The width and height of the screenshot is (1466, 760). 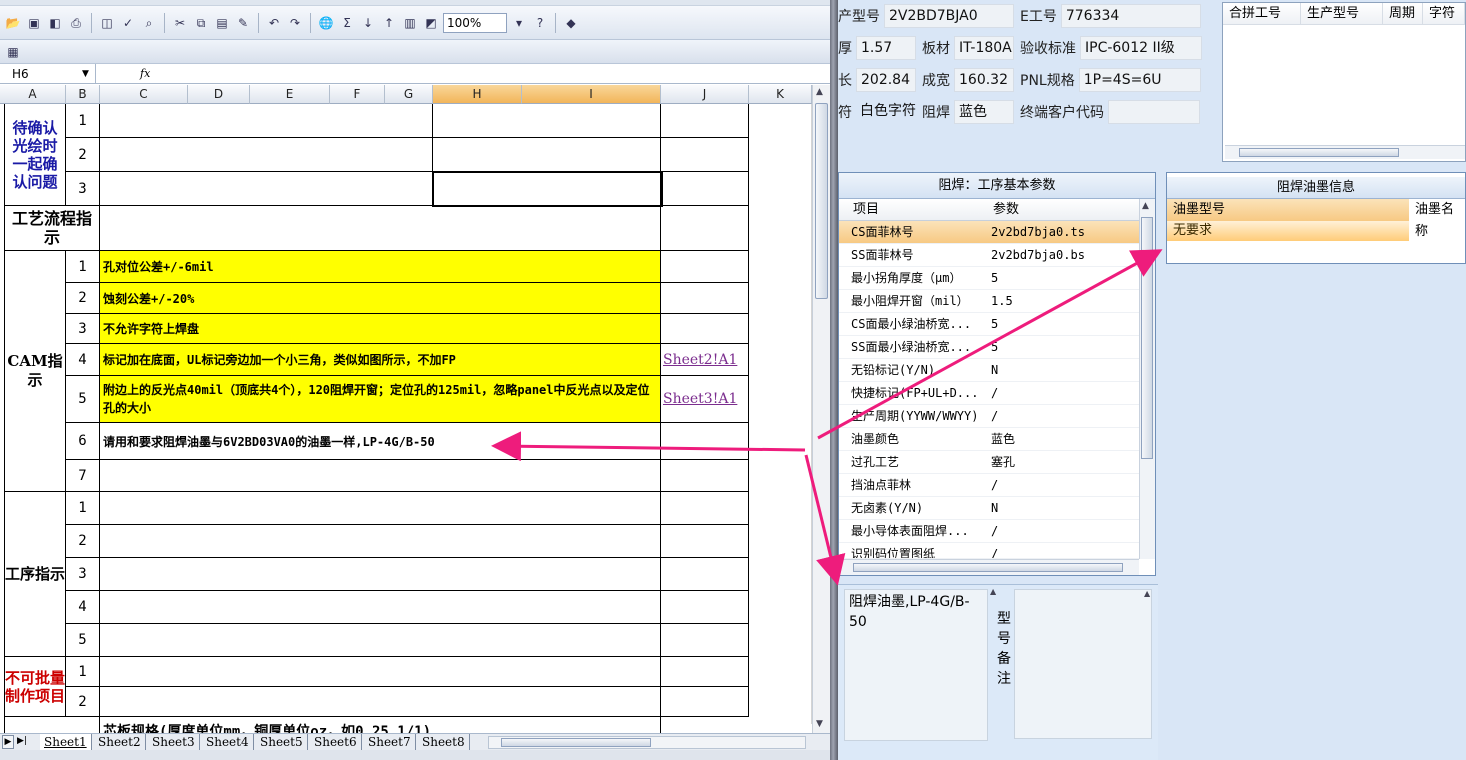 What do you see at coordinates (34, 23) in the screenshot?
I see `save-icon: ▣` at bounding box center [34, 23].